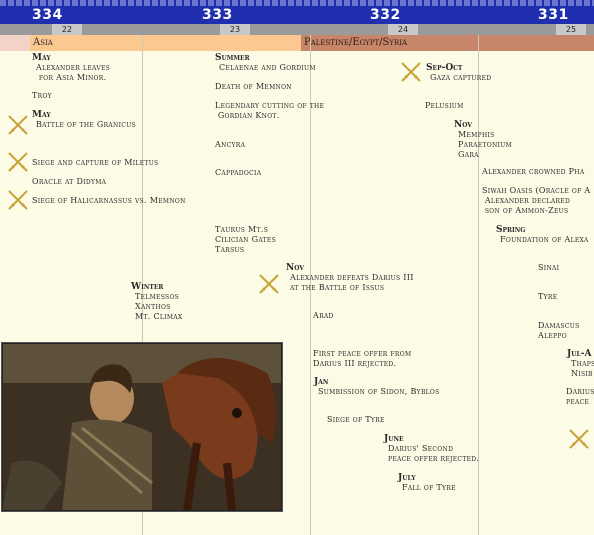  I want to click on year-label: 331, so click(553, 15).